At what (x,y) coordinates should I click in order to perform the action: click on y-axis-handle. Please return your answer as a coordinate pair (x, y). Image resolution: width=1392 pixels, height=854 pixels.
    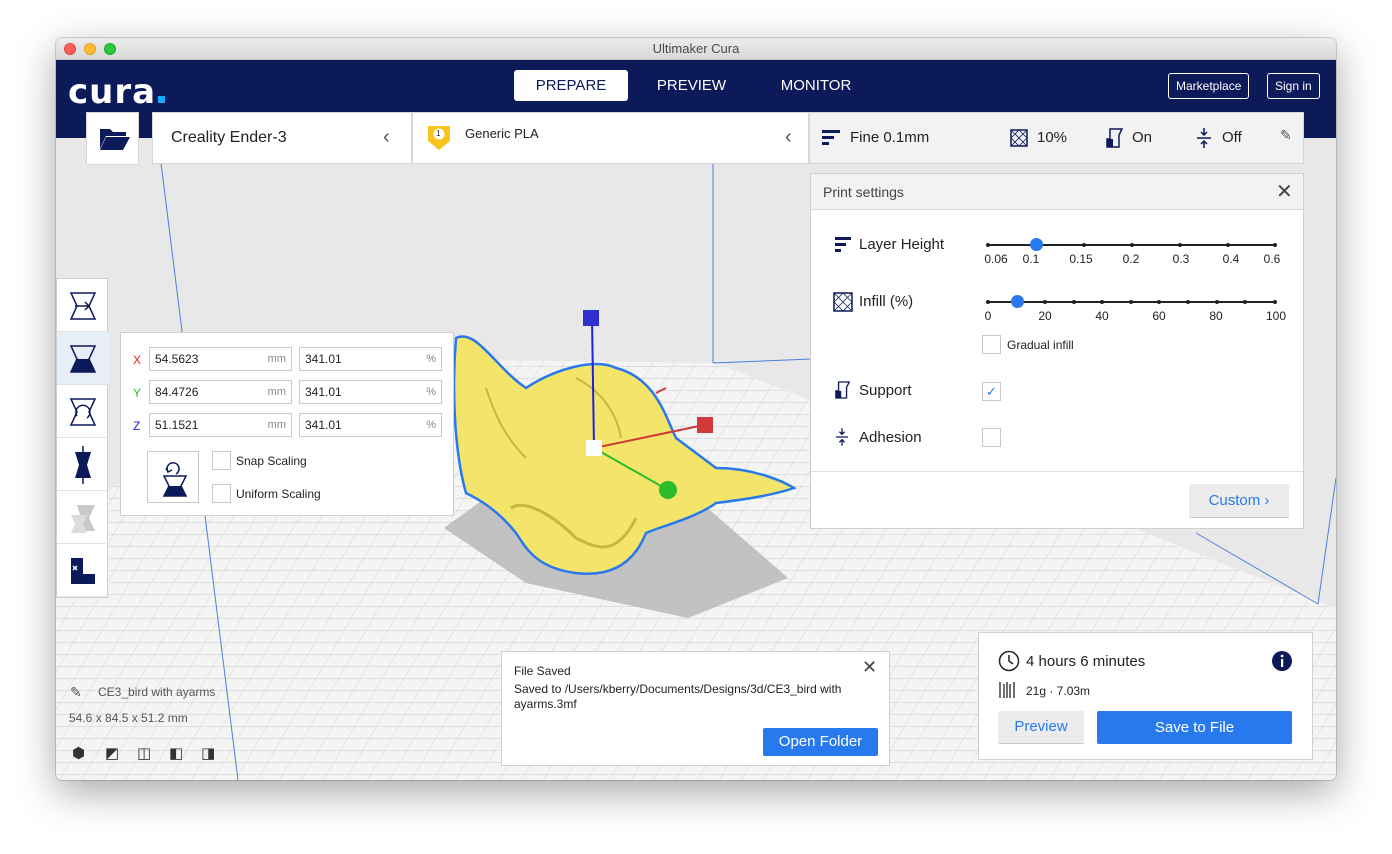
    Looking at the image, I should click on (668, 490).